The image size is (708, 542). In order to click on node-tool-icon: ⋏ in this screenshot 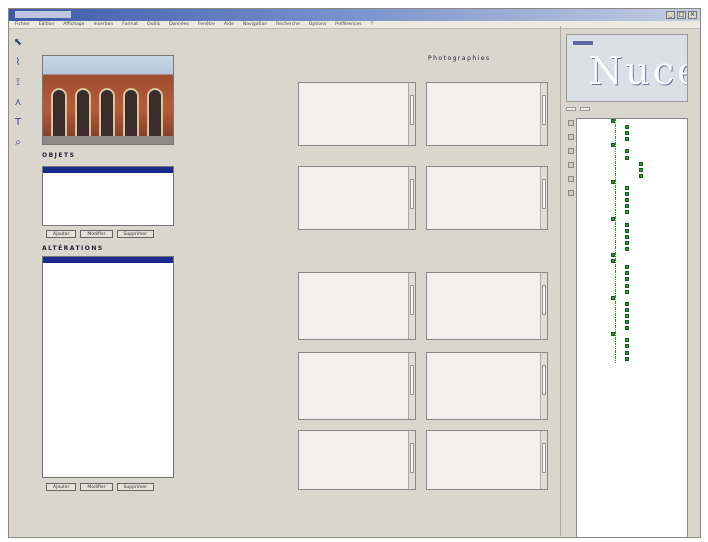, I will do `click(18, 103)`.